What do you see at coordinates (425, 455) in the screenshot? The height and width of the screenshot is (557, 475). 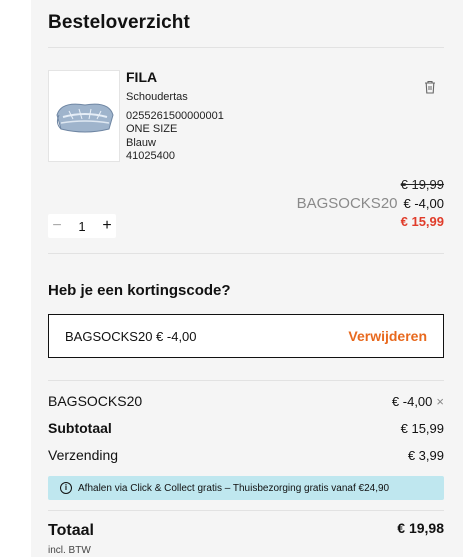 I see `shipping-value: € 3,99` at bounding box center [425, 455].